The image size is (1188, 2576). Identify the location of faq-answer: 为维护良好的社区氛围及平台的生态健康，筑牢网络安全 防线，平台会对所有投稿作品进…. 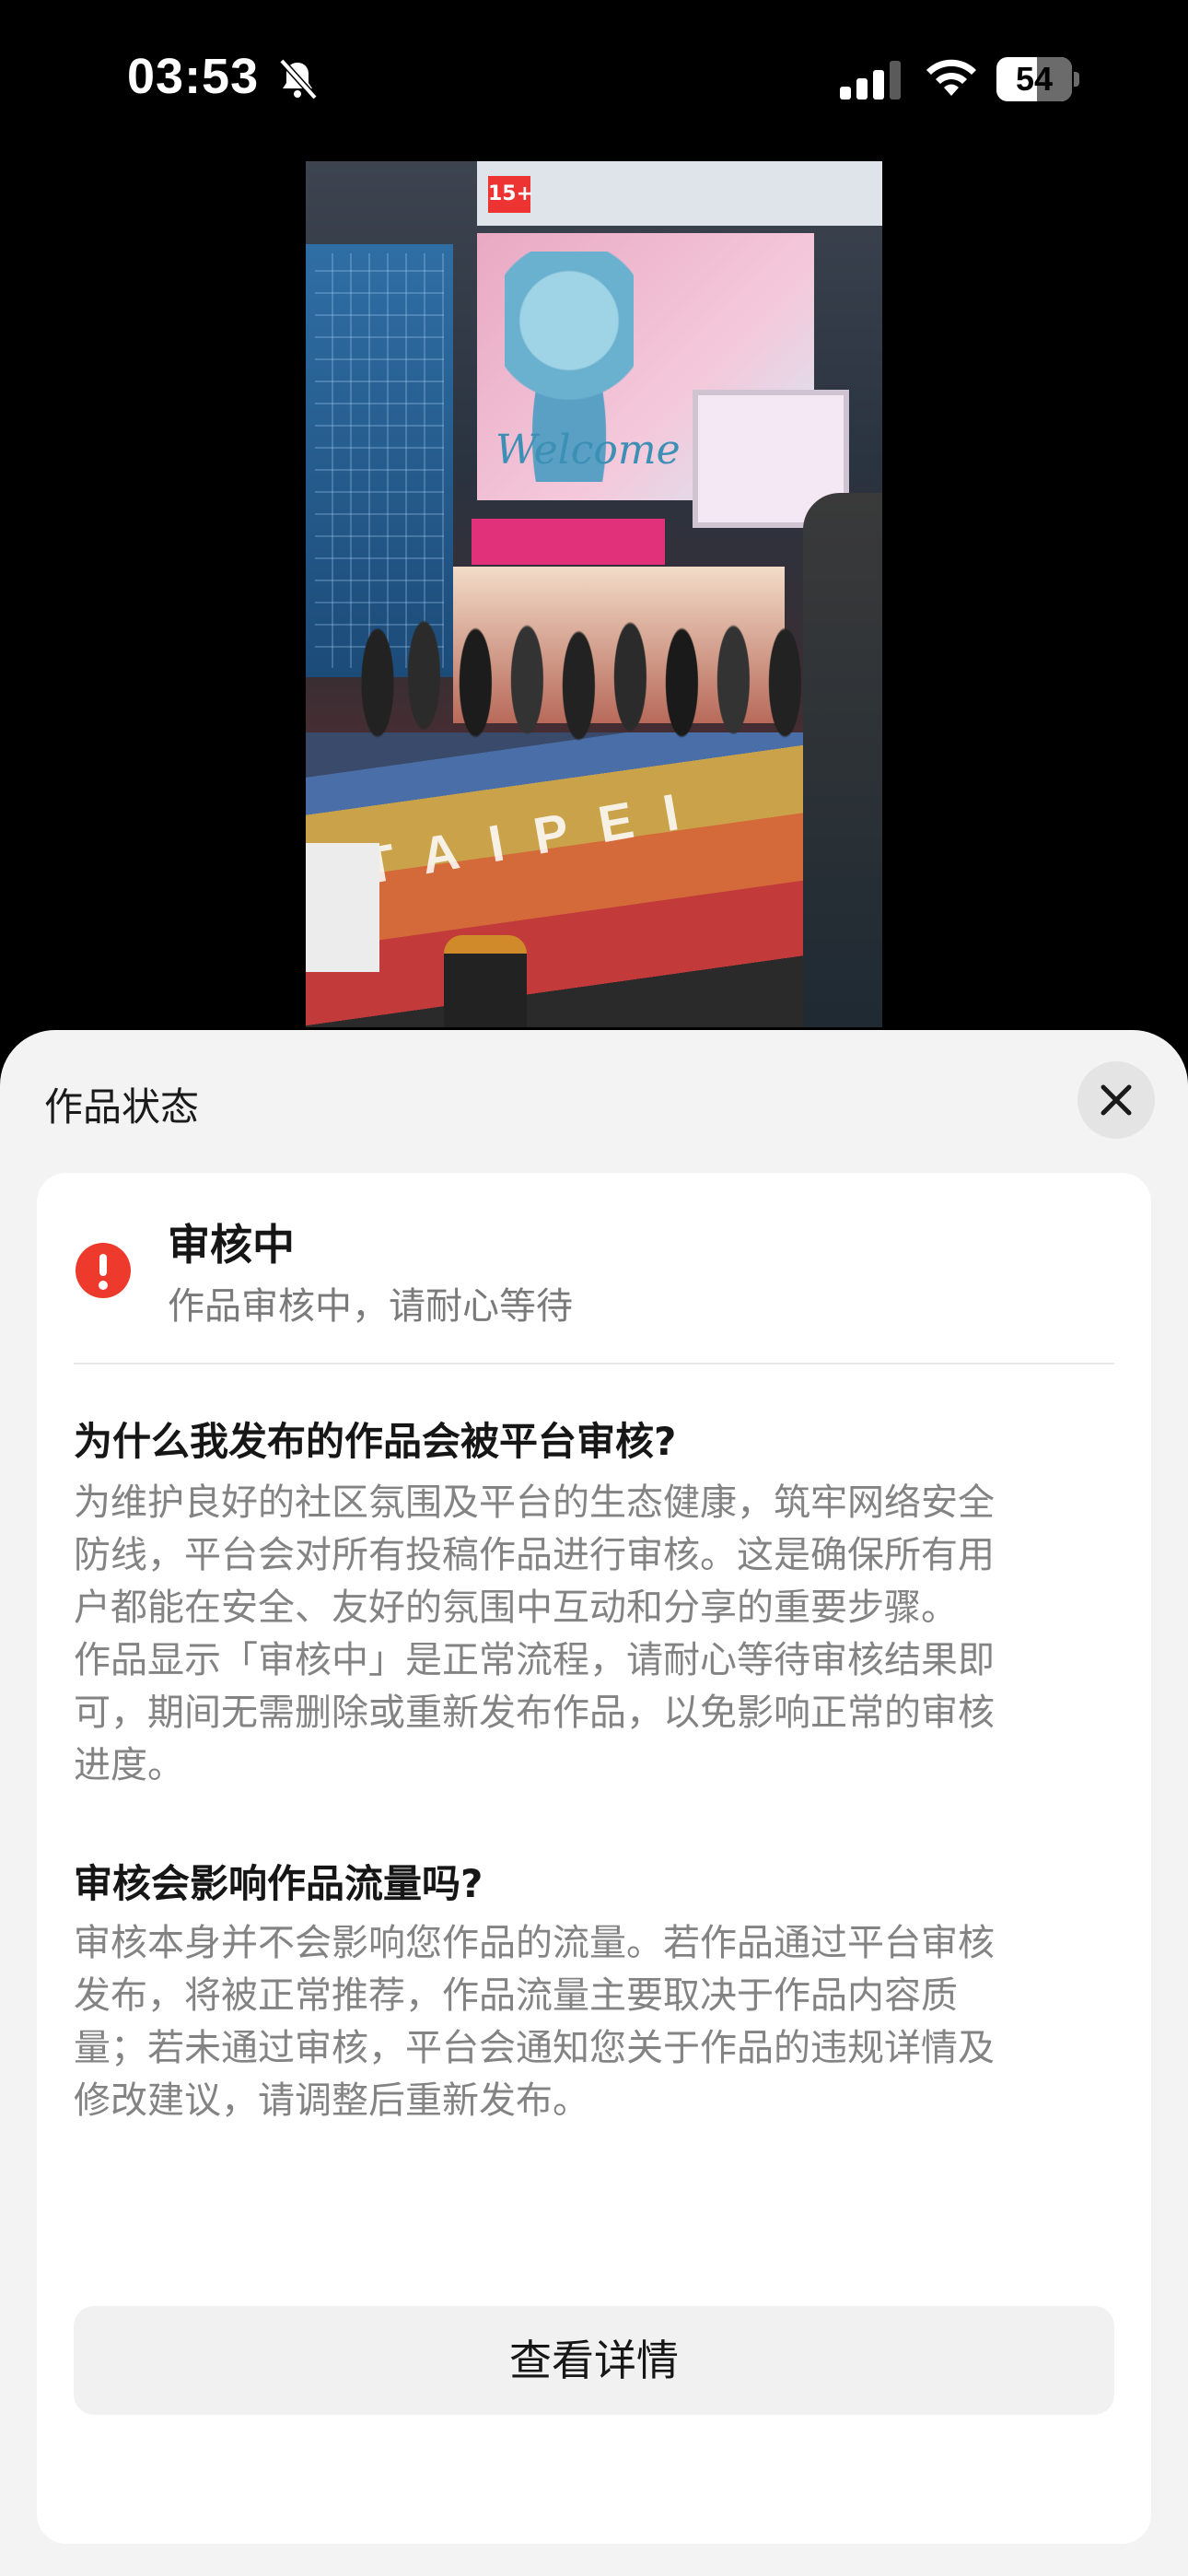
(599, 1634).